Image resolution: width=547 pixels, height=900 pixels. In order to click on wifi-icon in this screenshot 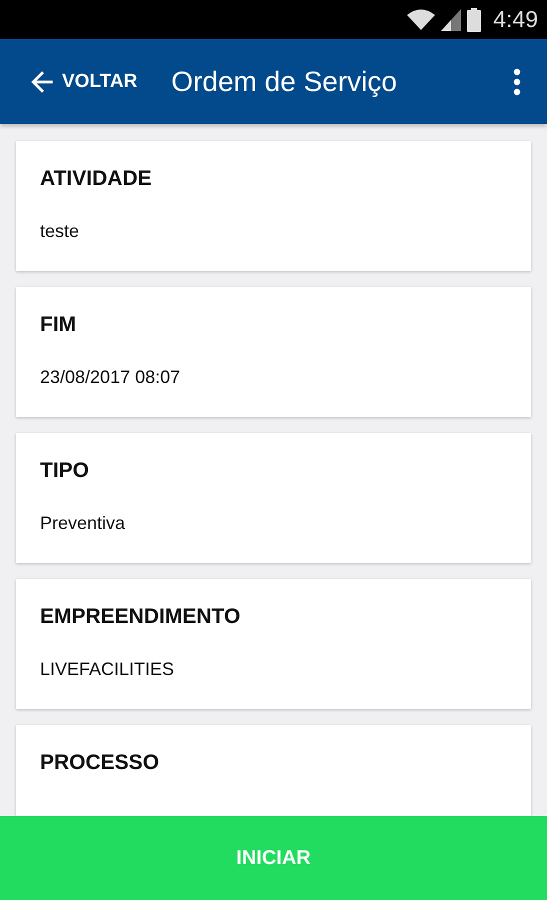, I will do `click(421, 19)`.